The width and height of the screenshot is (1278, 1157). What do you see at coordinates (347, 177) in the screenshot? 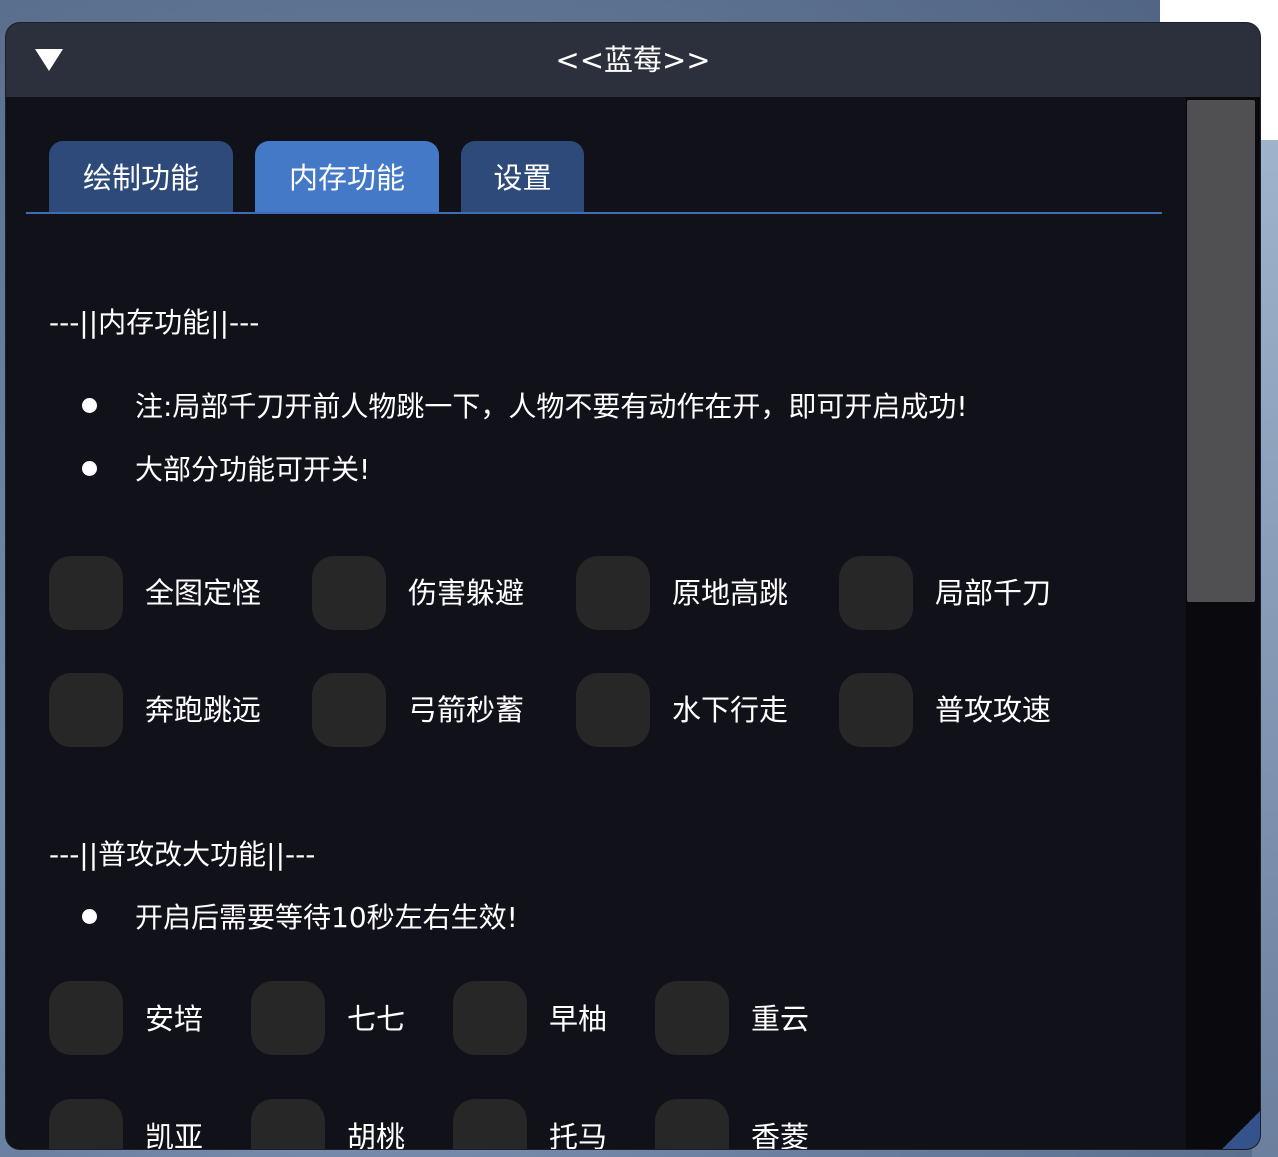
I see `tab-memory: 内存功能` at bounding box center [347, 177].